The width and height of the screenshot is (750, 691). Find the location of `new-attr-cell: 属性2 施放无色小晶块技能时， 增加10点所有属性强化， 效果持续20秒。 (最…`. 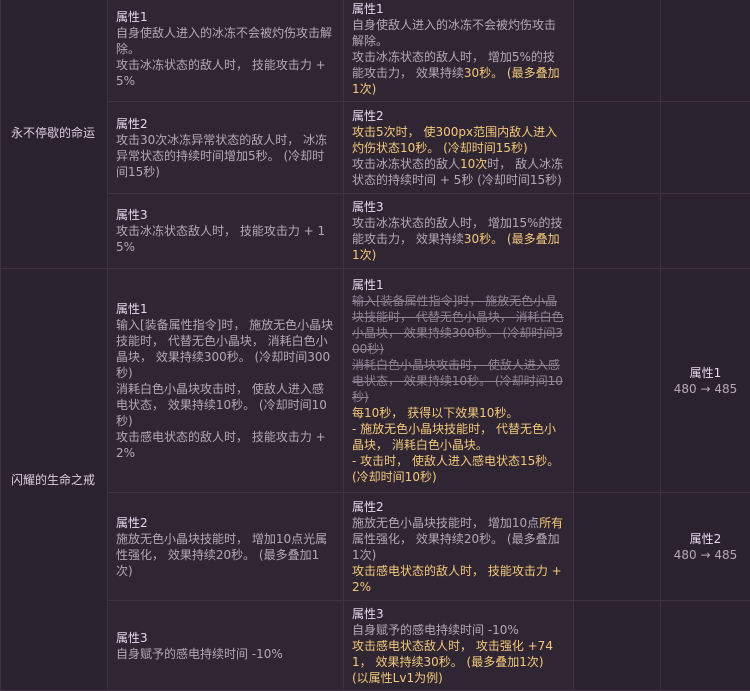

new-attr-cell: 属性2 施放无色小晶块技能时， 增加10点所有属性强化， 效果持续20秒。 (最… is located at coordinates (459, 547).